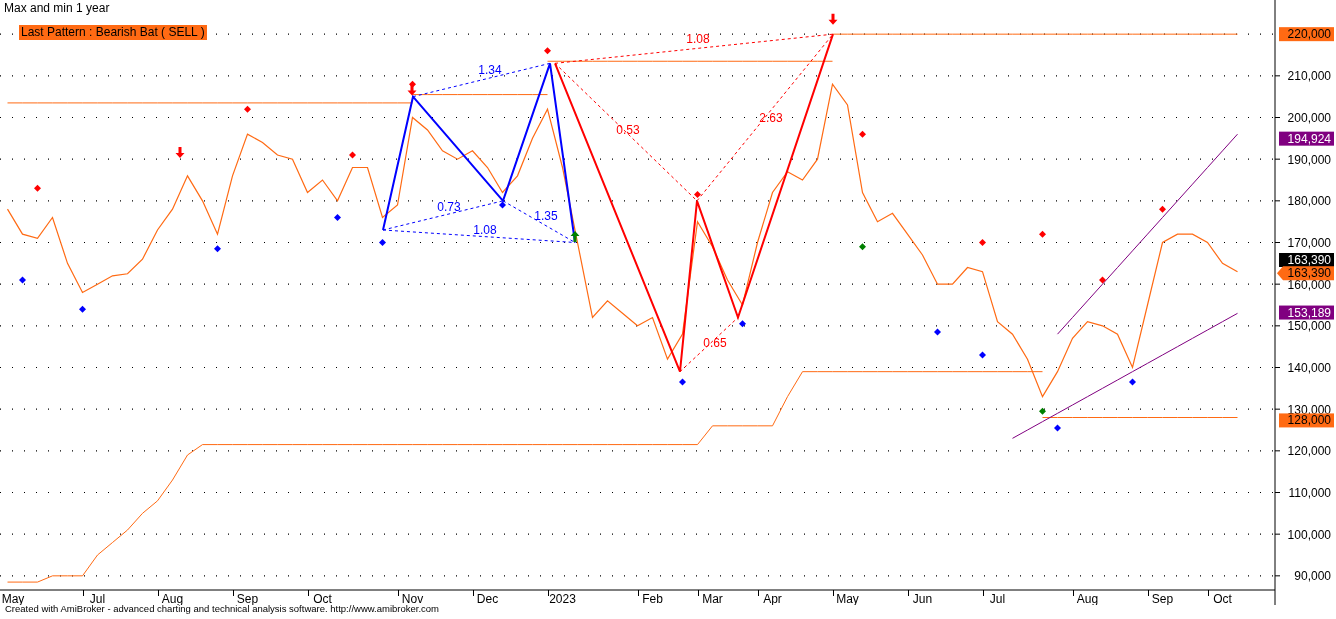 The width and height of the screenshot is (1336, 619). I want to click on axis-tick-label: 190,000, so click(1309, 159).